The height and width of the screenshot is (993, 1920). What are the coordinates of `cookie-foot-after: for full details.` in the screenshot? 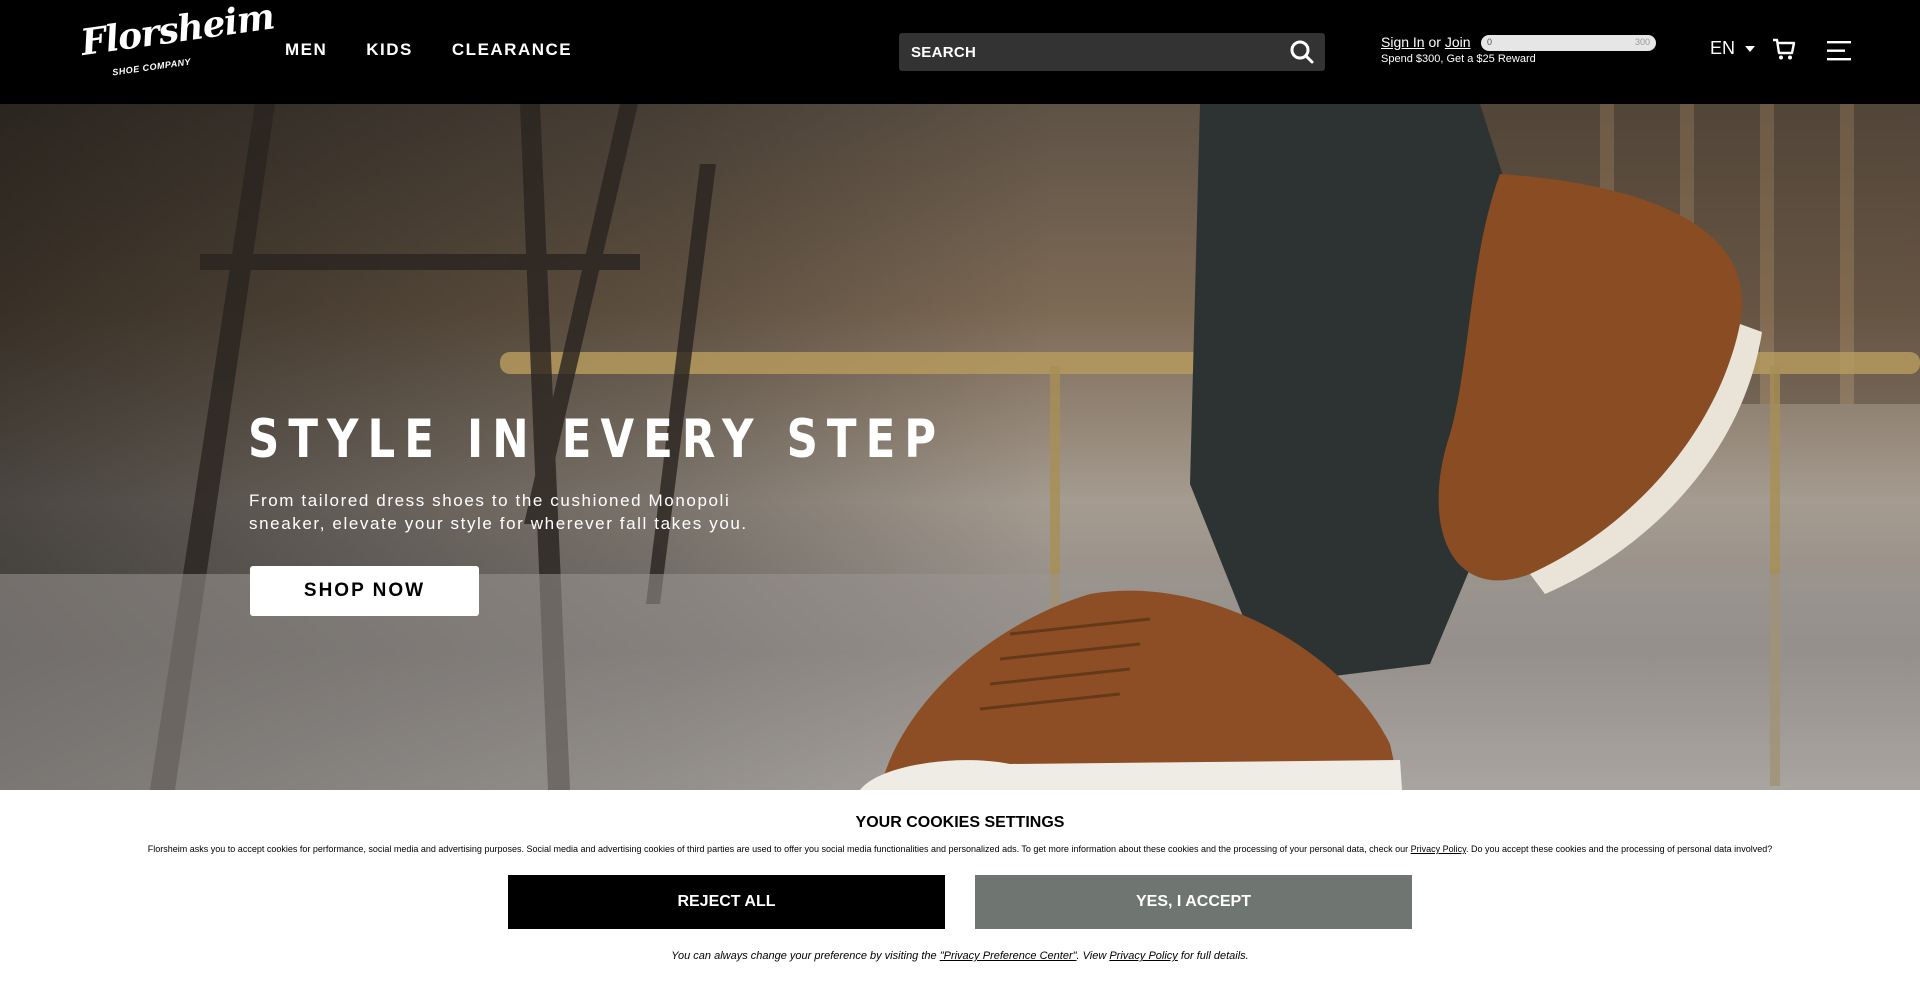 It's located at (1213, 956).